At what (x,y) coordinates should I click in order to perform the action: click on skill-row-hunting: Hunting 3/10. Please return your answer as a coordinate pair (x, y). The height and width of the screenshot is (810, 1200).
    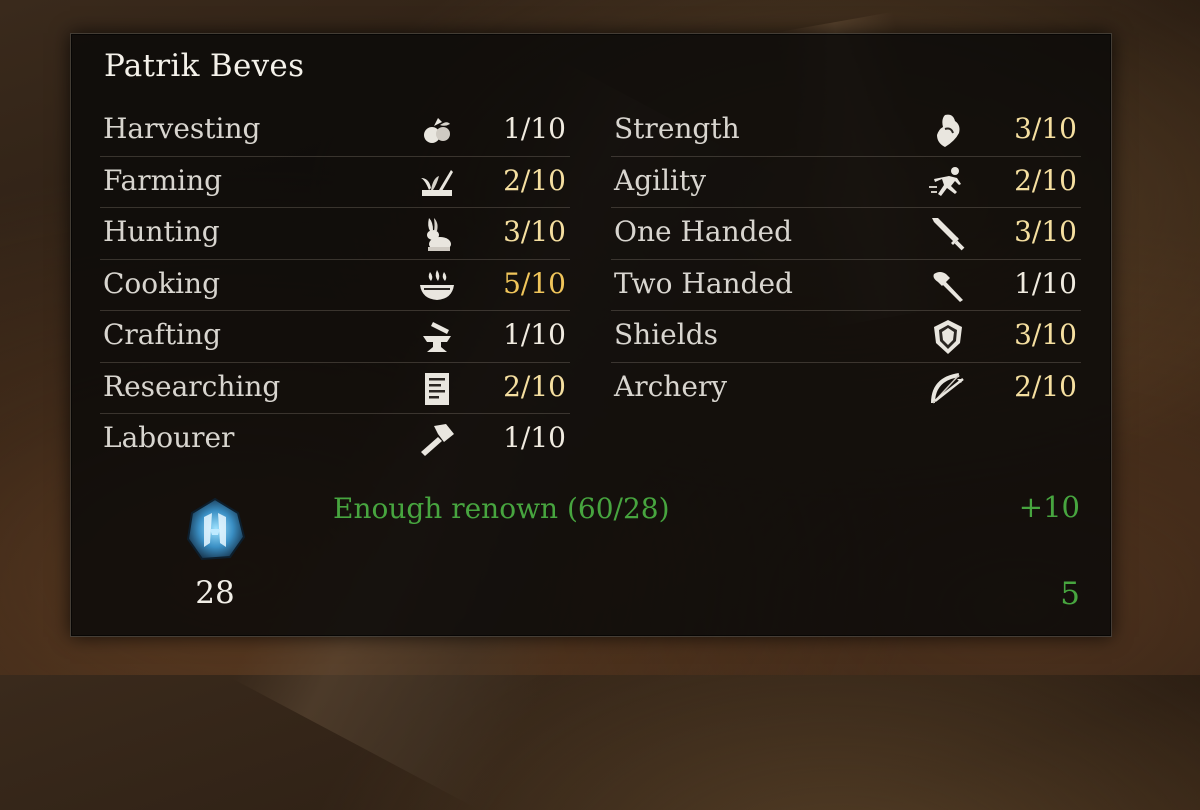
    Looking at the image, I should click on (335, 234).